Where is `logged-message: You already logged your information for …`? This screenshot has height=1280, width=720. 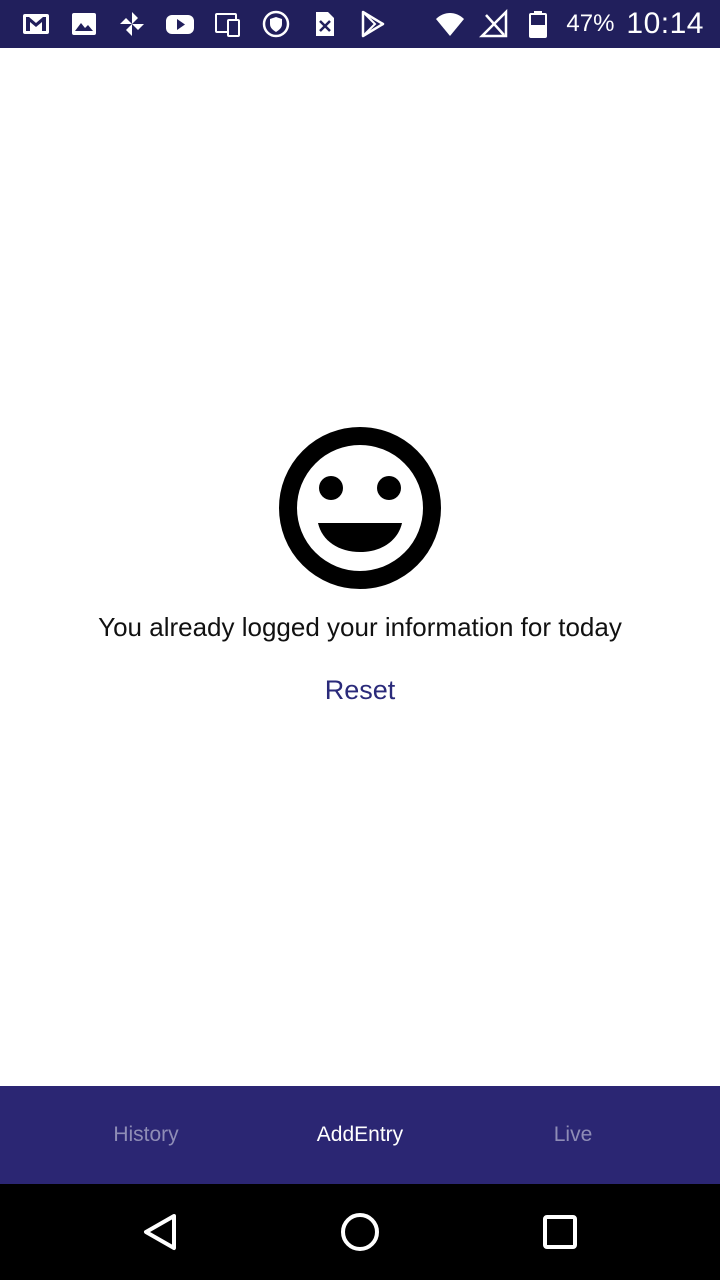
logged-message: You already logged your information for … is located at coordinates (360, 627).